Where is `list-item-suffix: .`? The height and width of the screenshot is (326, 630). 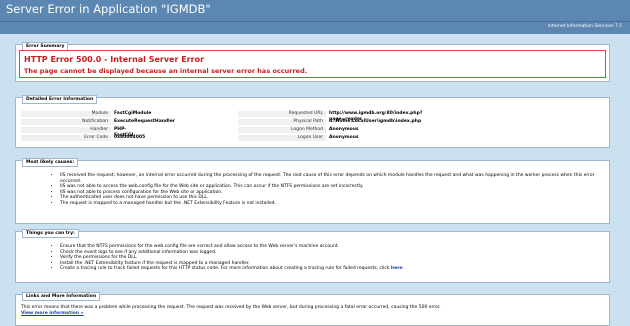 list-item-suffix: . is located at coordinates (403, 269).